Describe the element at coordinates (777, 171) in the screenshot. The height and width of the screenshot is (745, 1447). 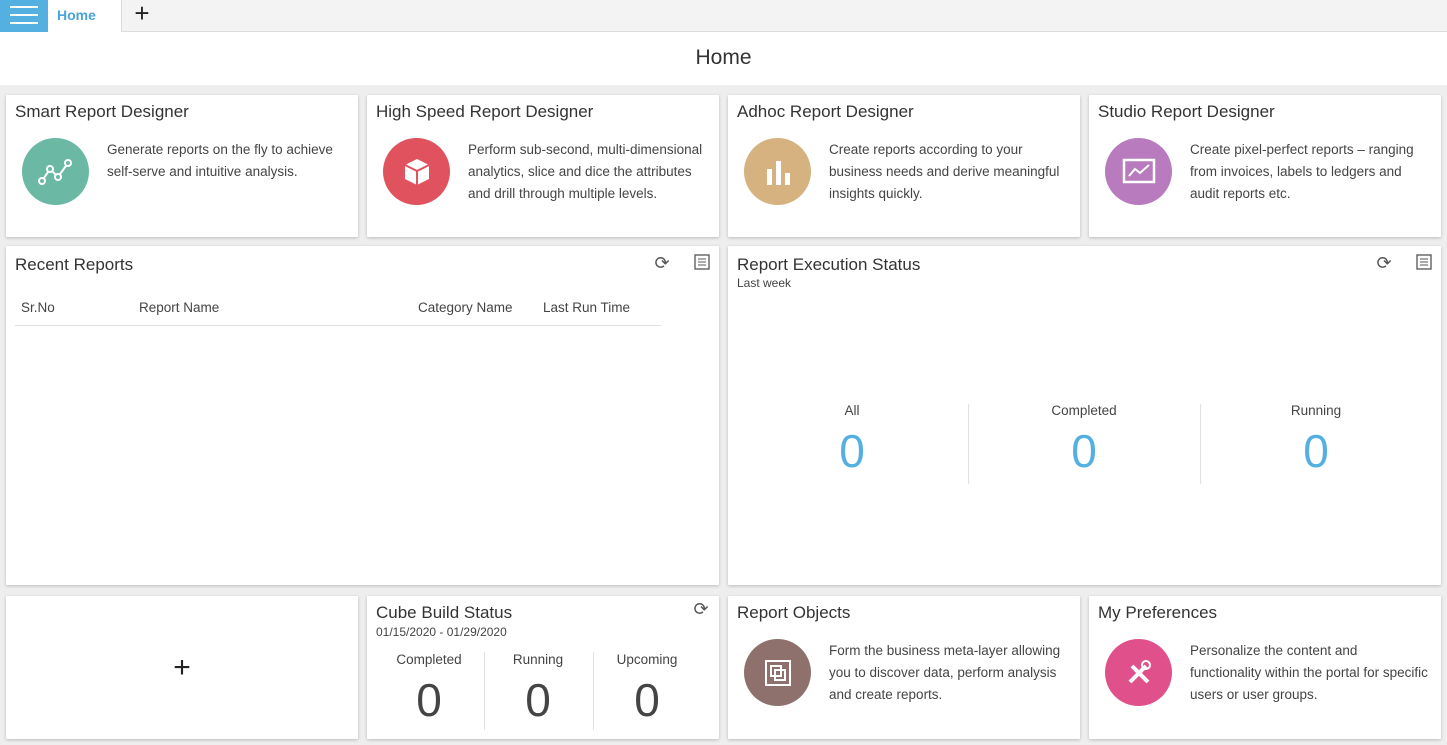
I see `bar-chart-icon` at that location.